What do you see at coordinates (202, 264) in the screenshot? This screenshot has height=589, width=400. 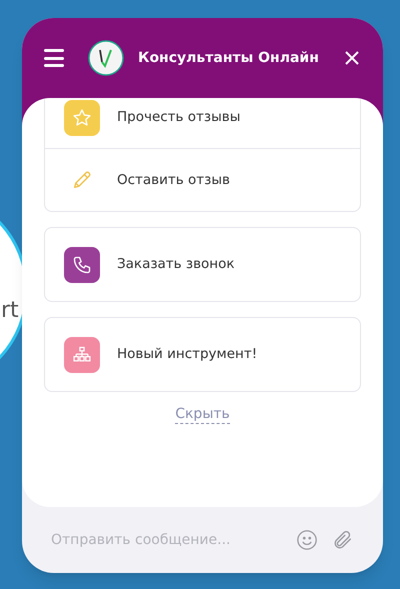 I see `menu-item: Заказать звонок` at bounding box center [202, 264].